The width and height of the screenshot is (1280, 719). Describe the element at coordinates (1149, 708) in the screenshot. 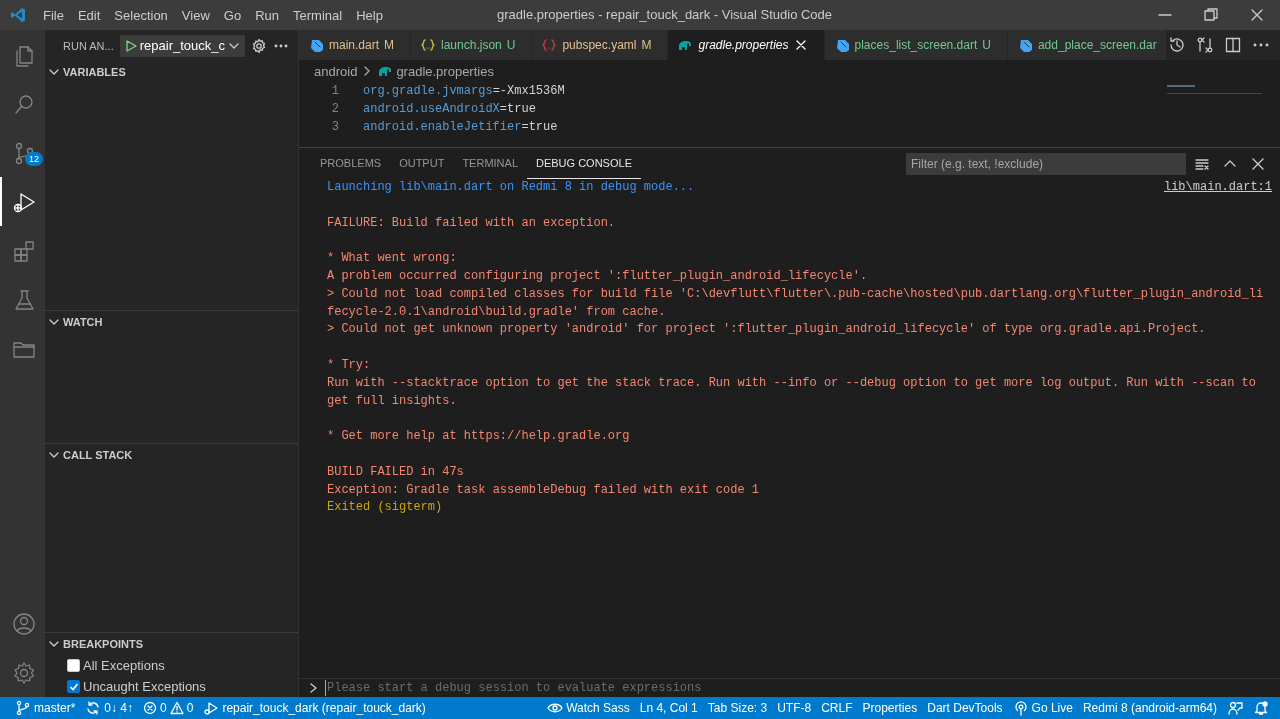

I see `status-item: Redmi 8 (android-arm64)` at that location.